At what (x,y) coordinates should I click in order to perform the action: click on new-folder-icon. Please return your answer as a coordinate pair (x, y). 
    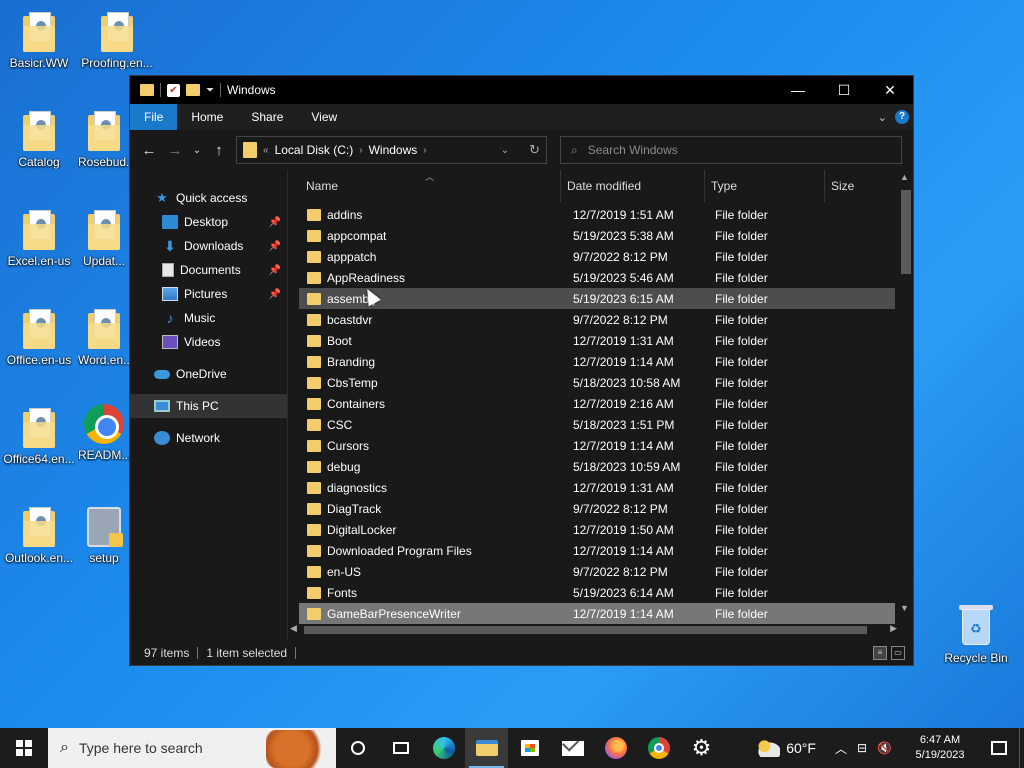
    Looking at the image, I should click on (193, 90).